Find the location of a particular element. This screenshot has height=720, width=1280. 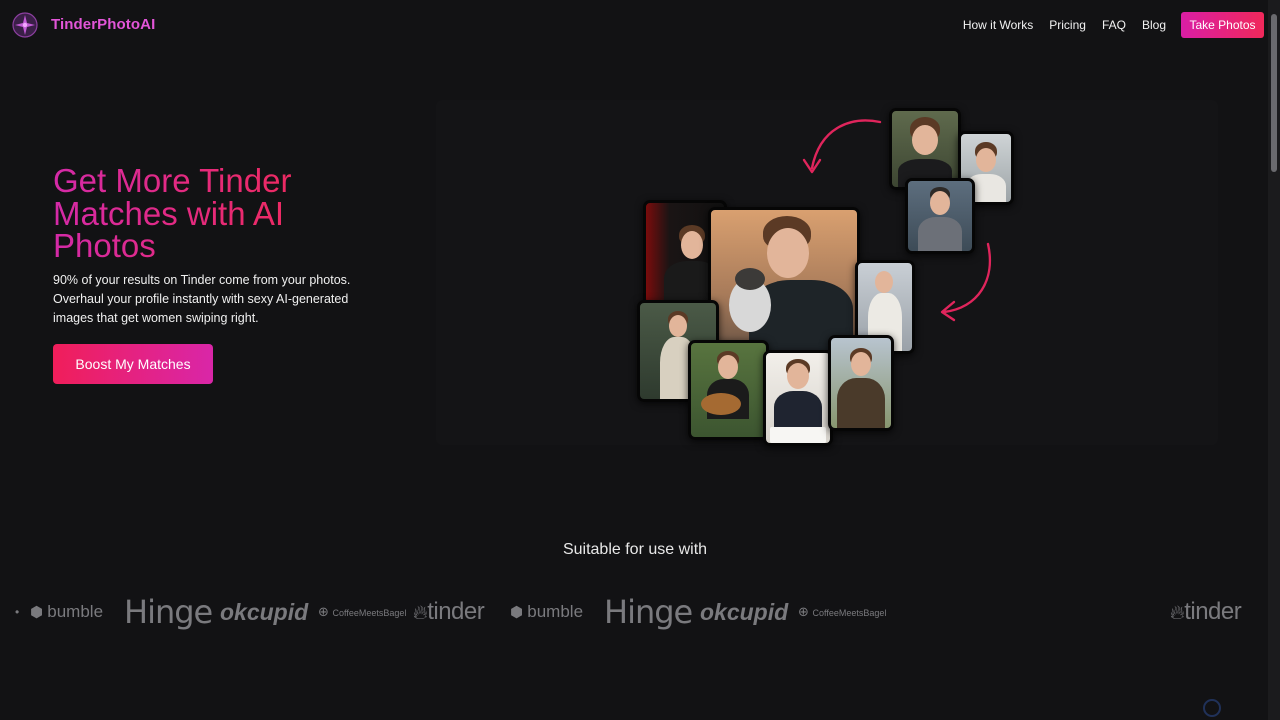

compat-heading: Suitable for use with is located at coordinates (635, 549).